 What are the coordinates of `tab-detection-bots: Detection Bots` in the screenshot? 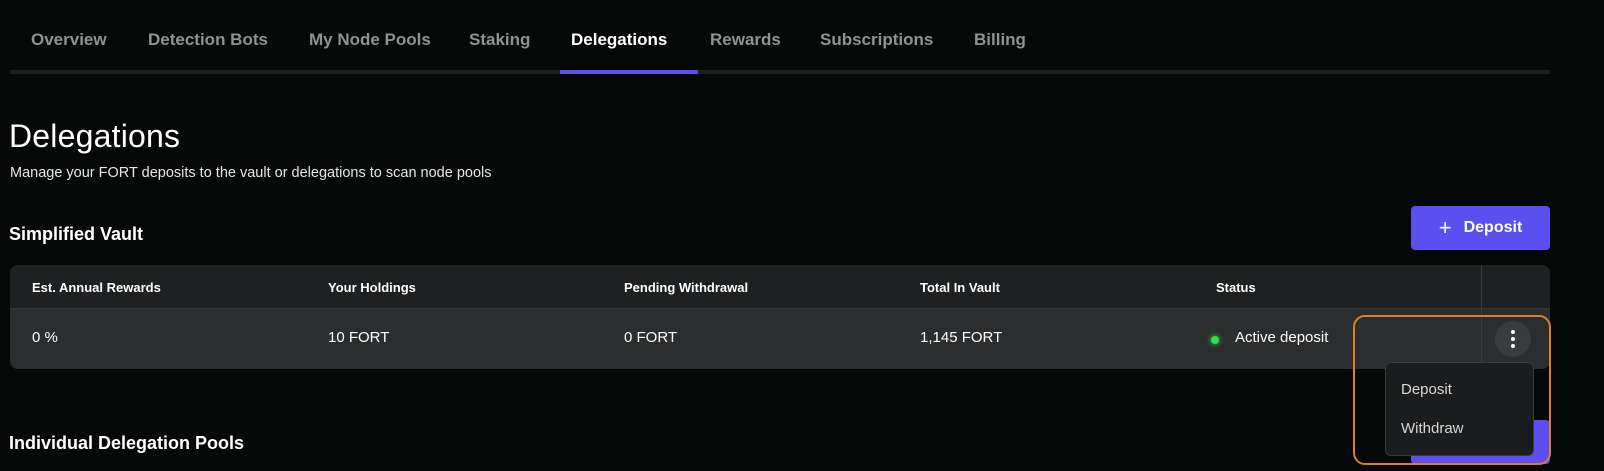 It's located at (208, 40).